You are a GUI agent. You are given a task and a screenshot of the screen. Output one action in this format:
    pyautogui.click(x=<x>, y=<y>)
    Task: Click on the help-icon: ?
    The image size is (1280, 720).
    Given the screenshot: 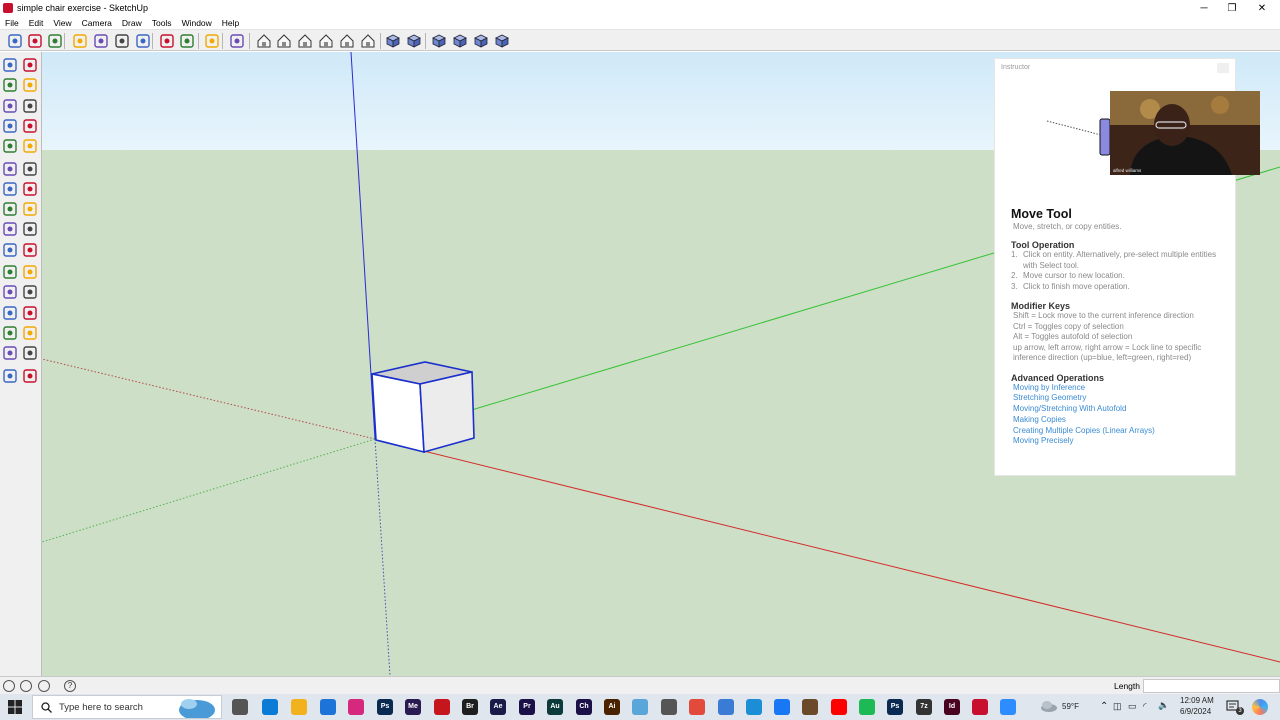 What is the action you would take?
    pyautogui.click(x=70, y=686)
    